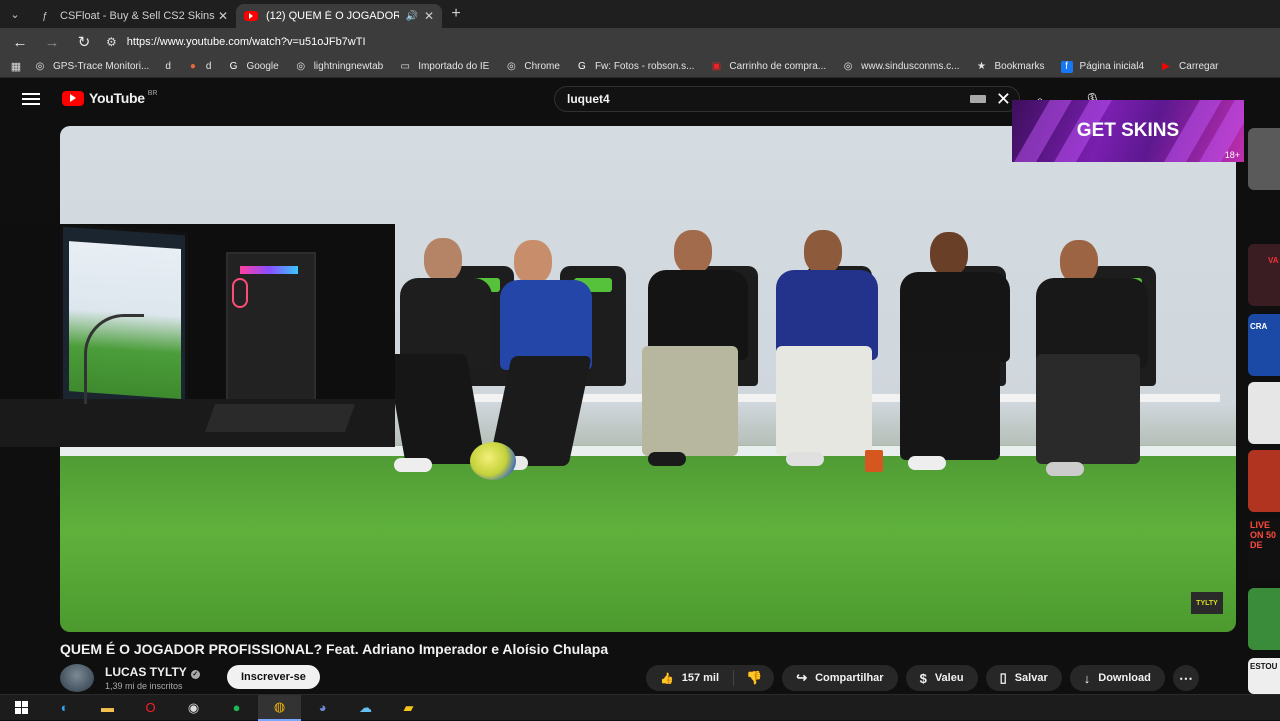 The width and height of the screenshot is (1280, 721). Describe the element at coordinates (840, 678) in the screenshot. I see `share-button: ↪ Compartilhar` at that location.